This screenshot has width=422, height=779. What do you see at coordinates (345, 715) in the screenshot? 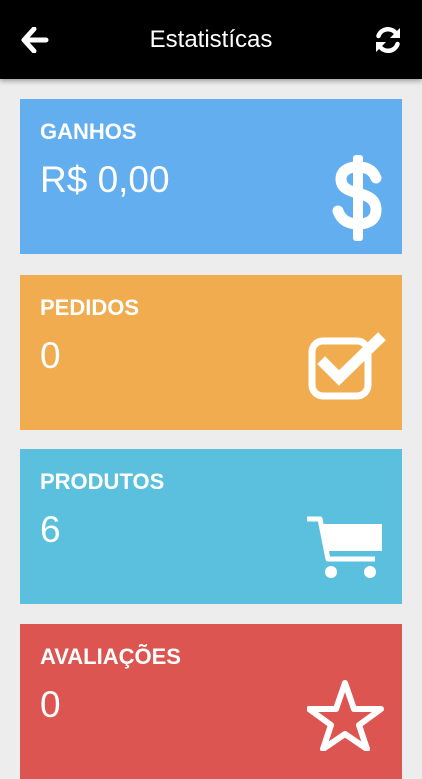
I see `star-icon` at bounding box center [345, 715].